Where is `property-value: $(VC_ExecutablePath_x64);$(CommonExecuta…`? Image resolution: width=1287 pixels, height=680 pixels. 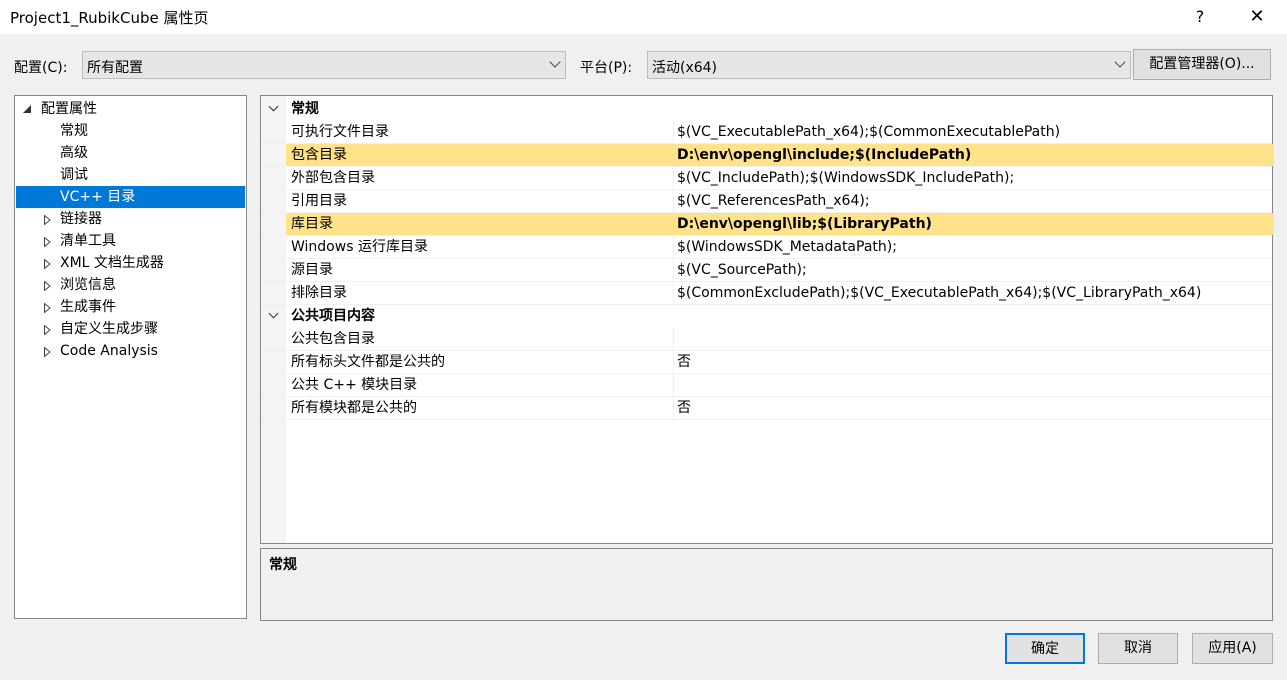
property-value: $(VC_ExecutablePath_x64);$(CommonExecuta… is located at coordinates (869, 132).